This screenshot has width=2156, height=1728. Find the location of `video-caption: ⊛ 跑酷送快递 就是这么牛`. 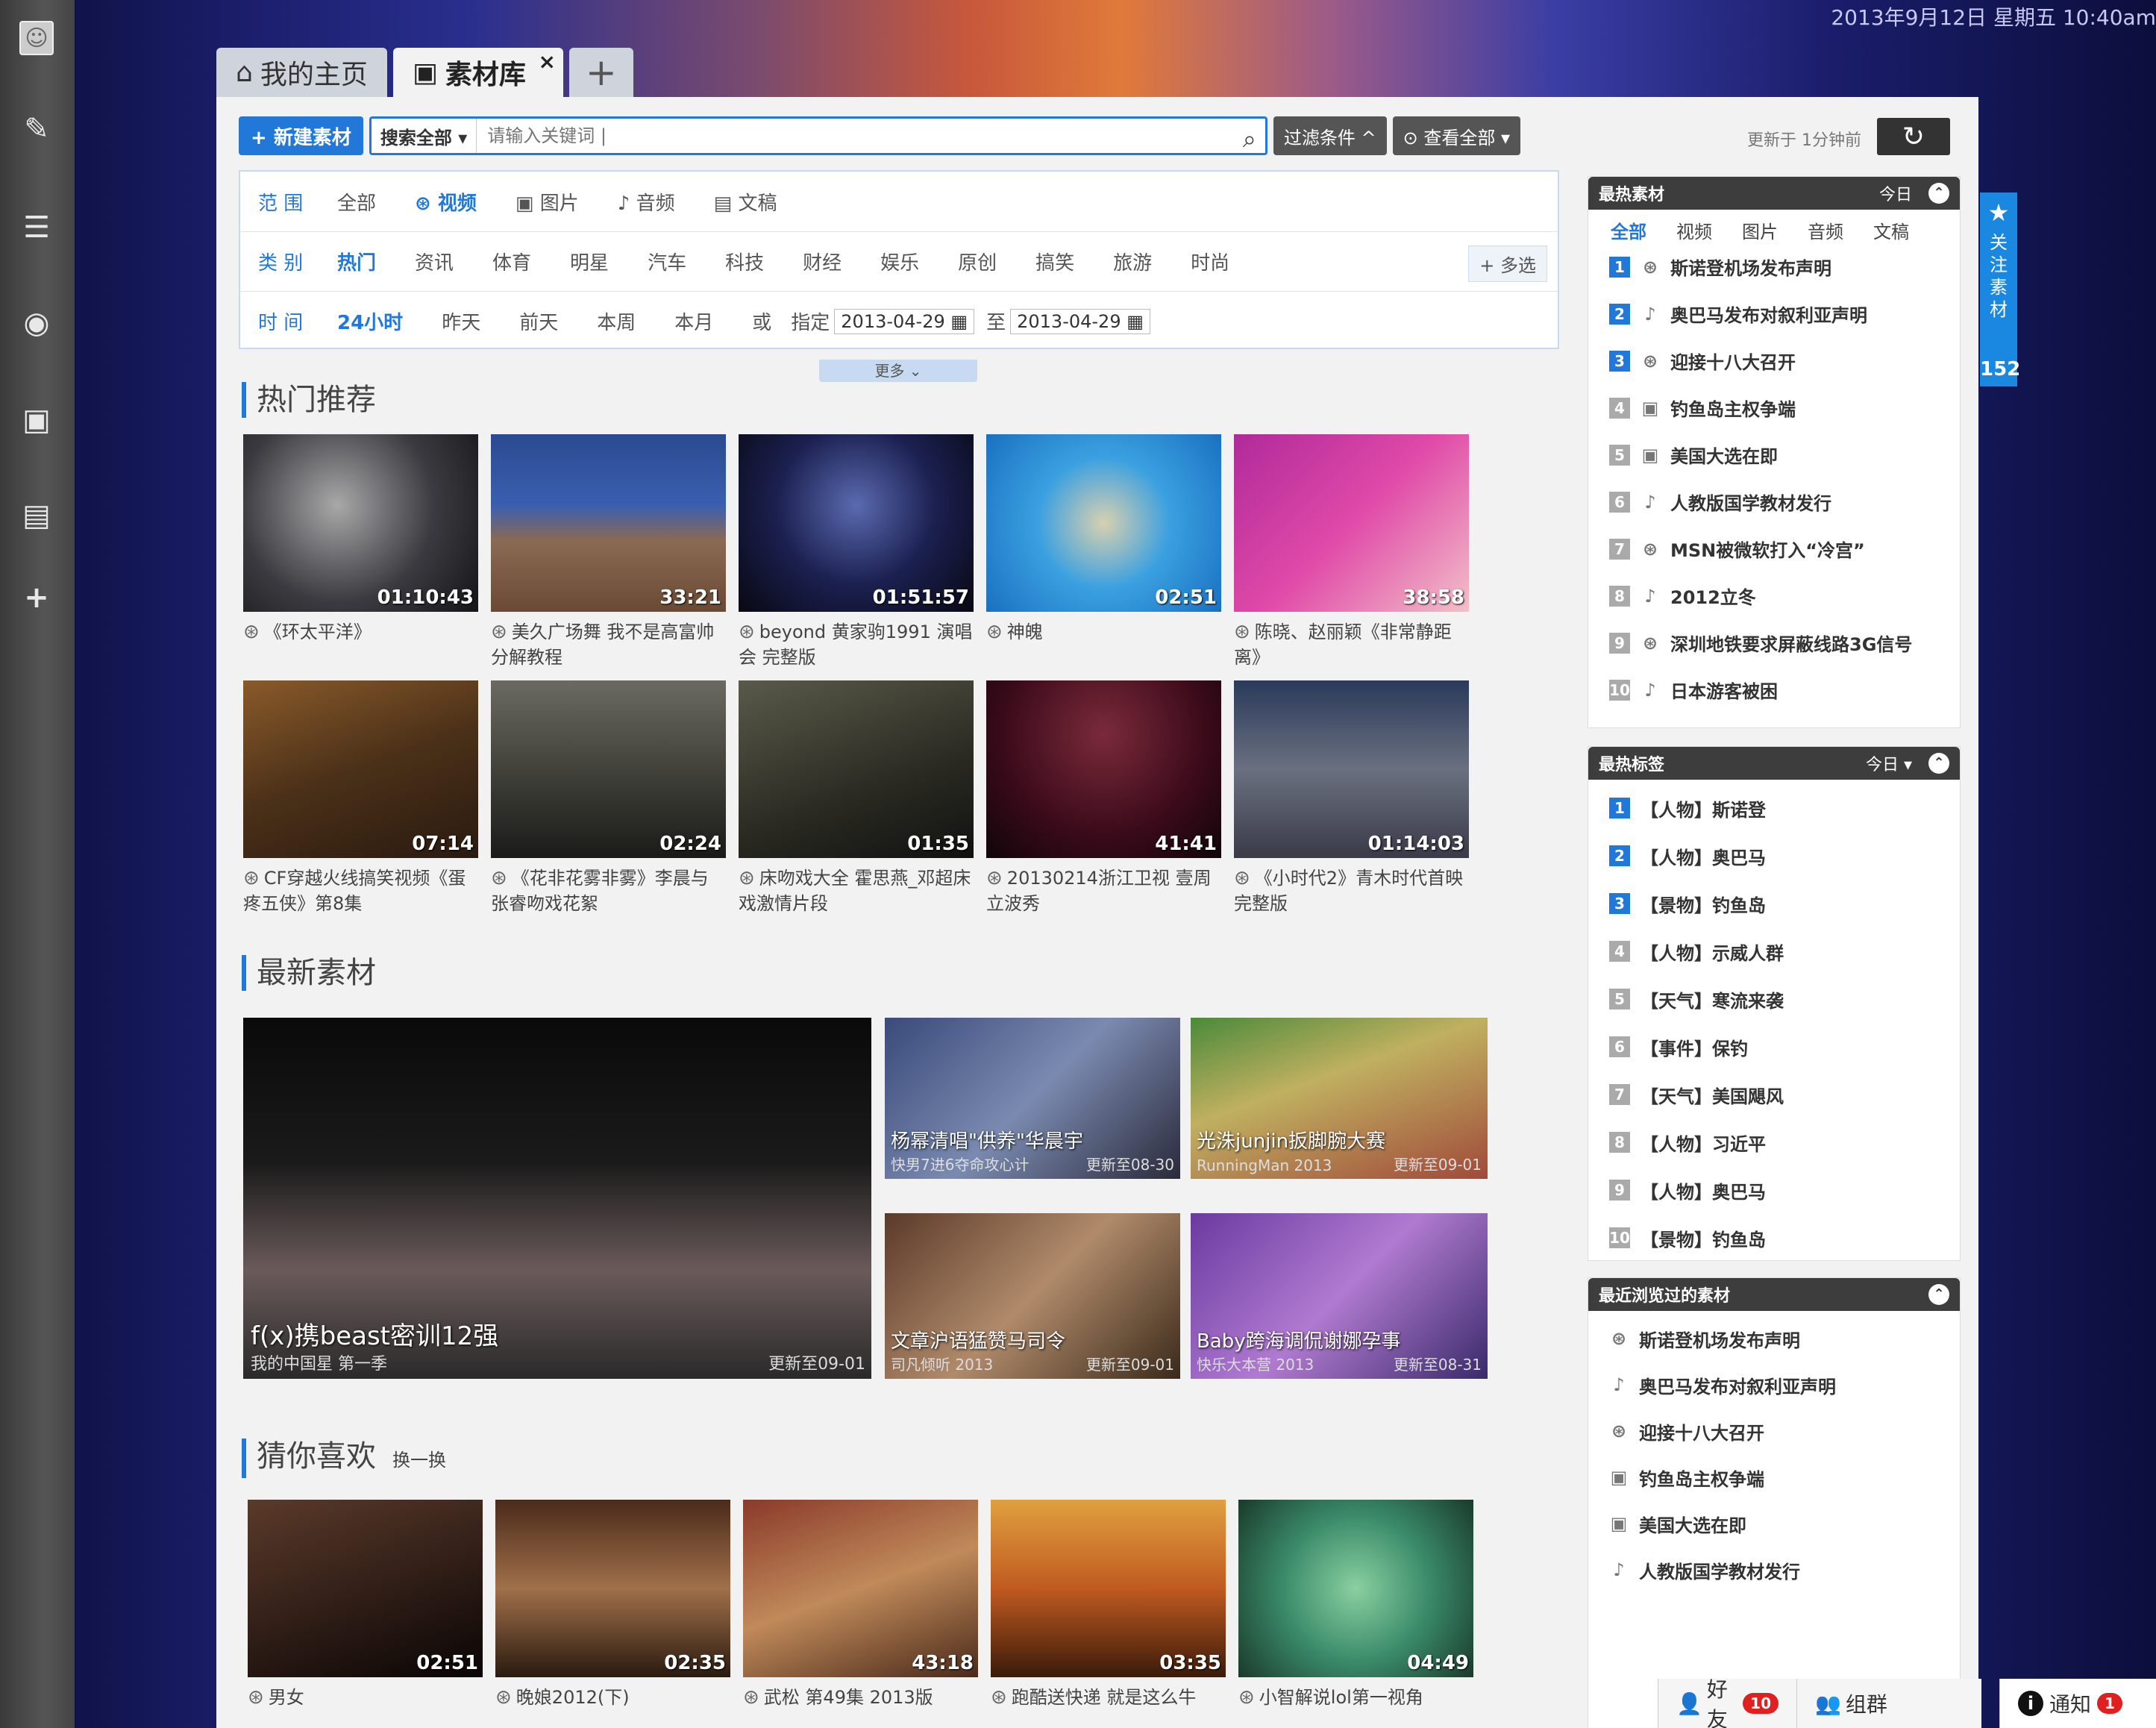

video-caption: ⊛ 跑酷送快递 就是这么牛 is located at coordinates (1108, 1697).